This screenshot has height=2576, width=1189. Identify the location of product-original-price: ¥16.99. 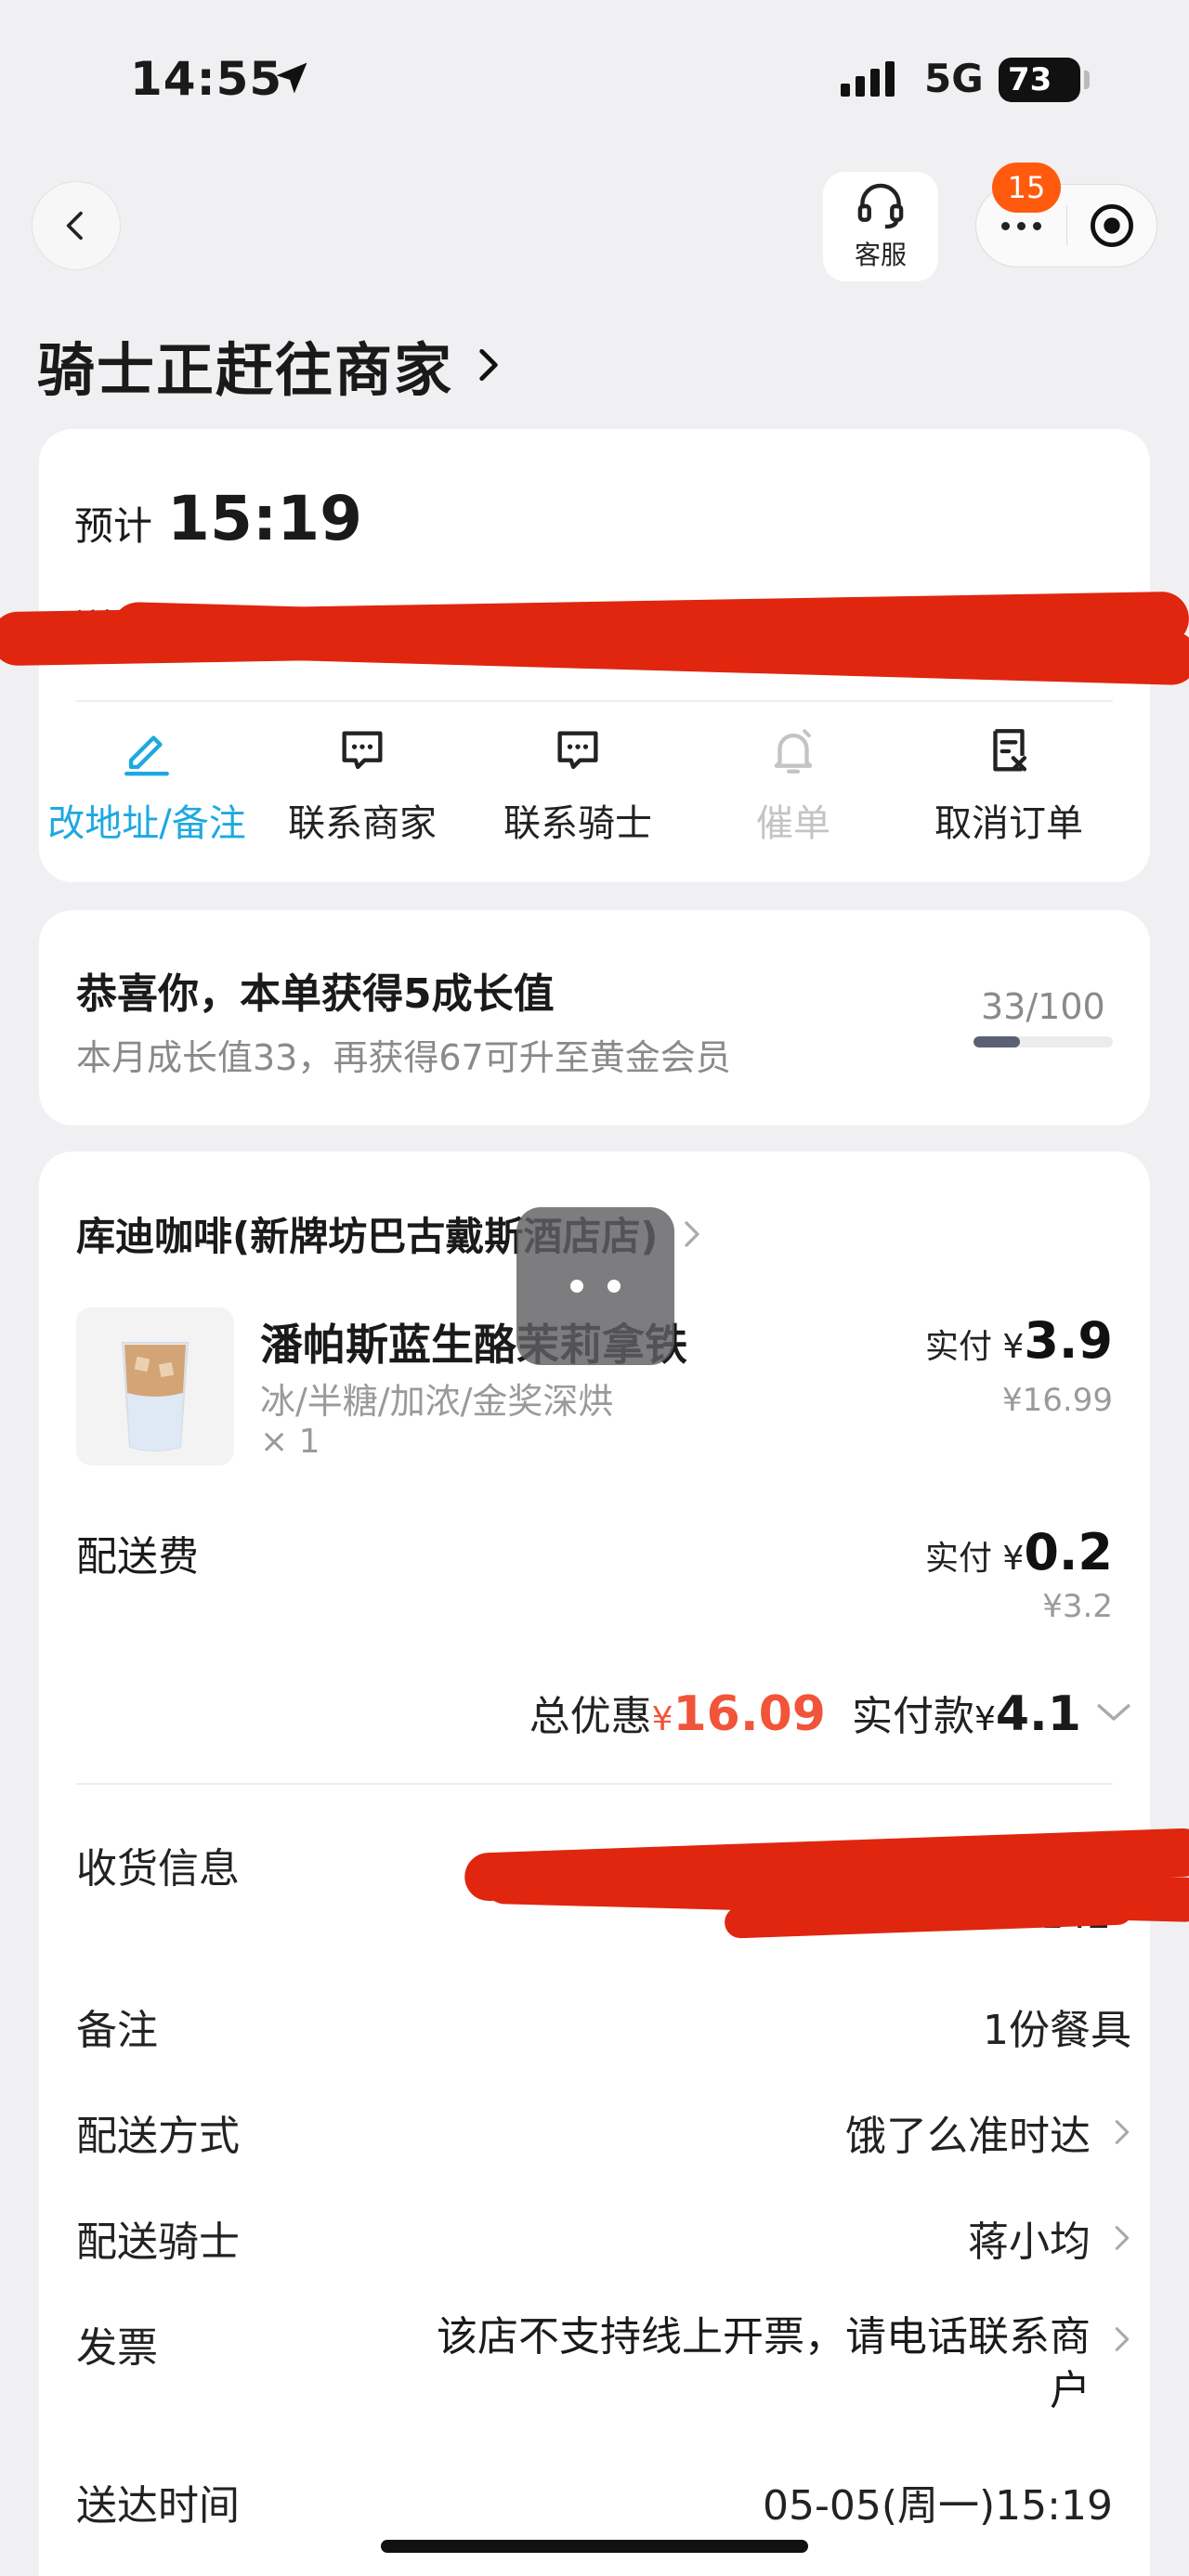
(1057, 1400).